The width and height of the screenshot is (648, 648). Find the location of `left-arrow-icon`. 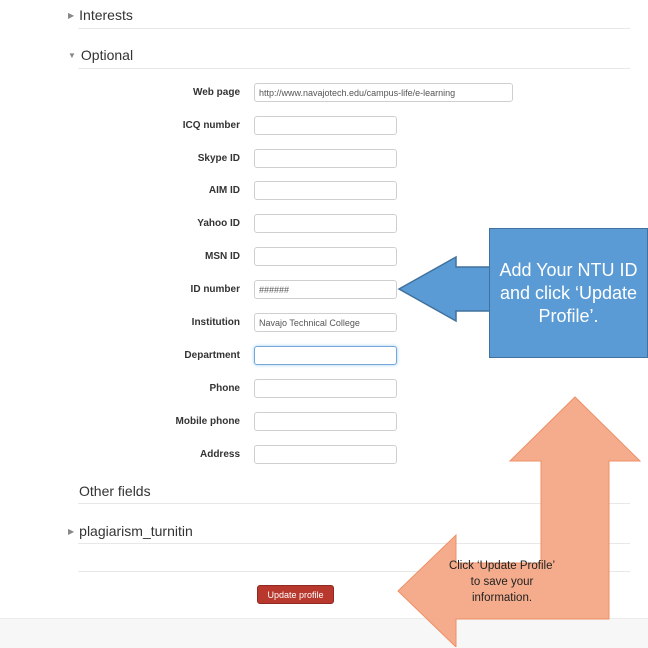

left-arrow-icon is located at coordinates (445, 289).